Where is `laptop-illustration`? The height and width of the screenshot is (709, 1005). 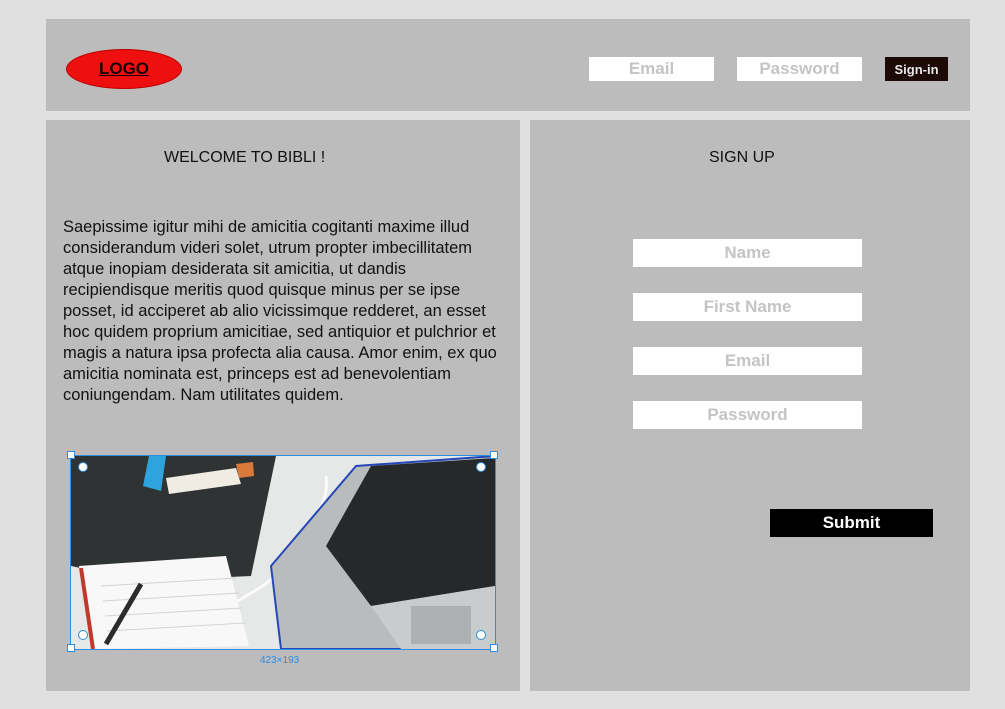
laptop-illustration is located at coordinates (283, 552).